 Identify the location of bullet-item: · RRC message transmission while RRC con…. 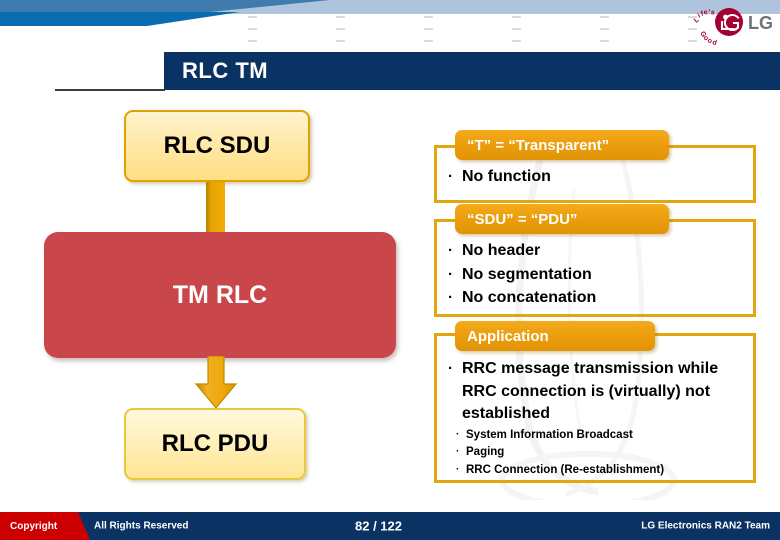
(598, 392).